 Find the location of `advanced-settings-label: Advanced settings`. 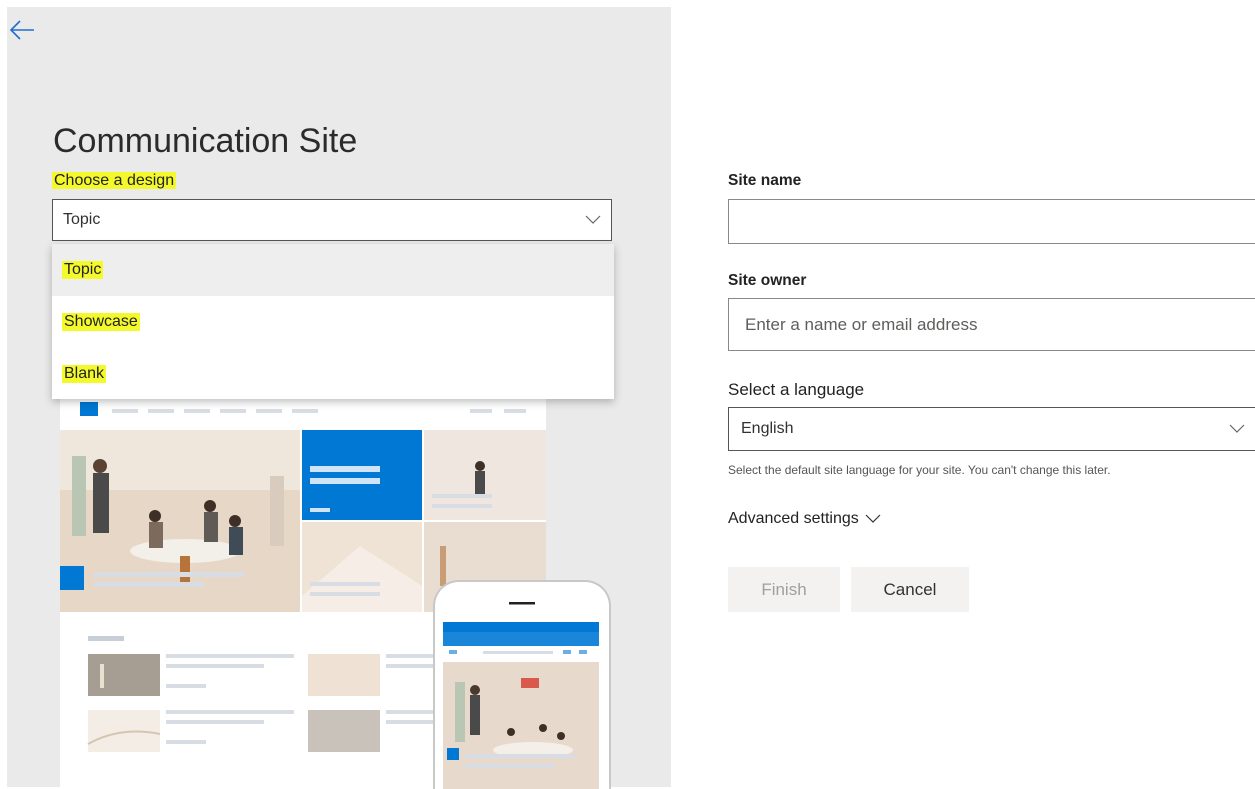

advanced-settings-label: Advanced settings is located at coordinates (793, 518).